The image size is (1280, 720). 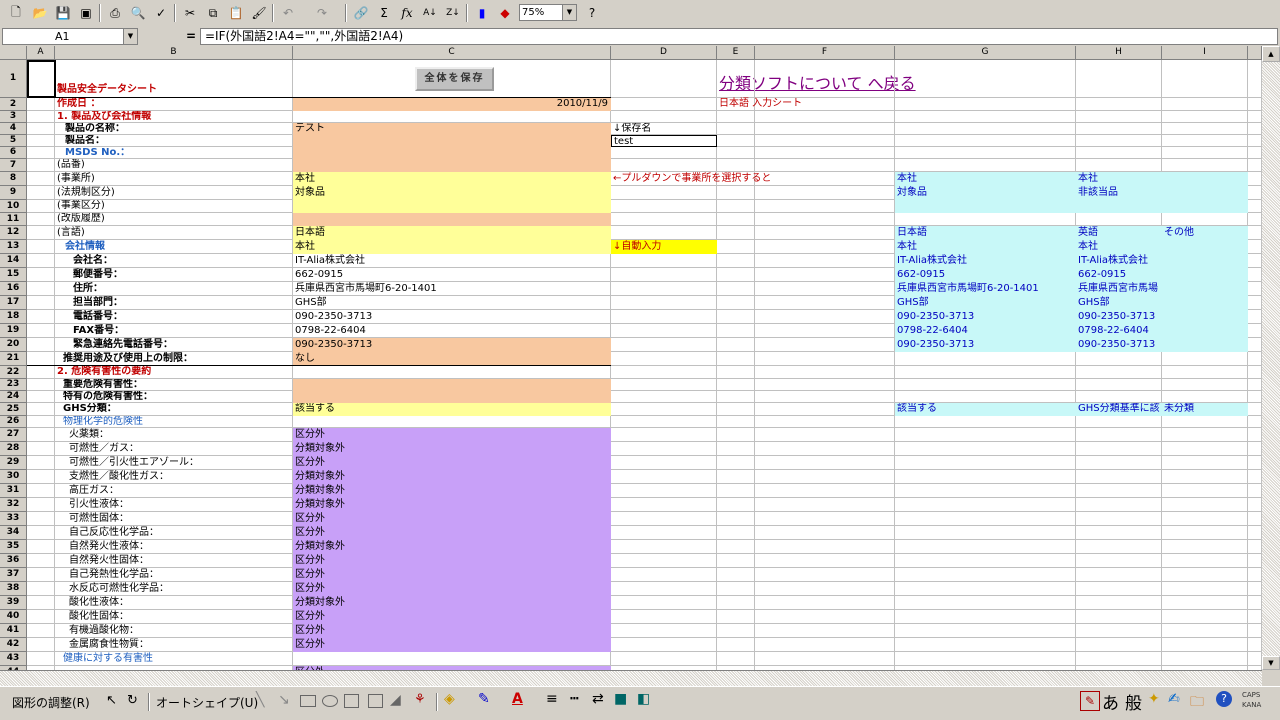 I want to click on row-label: 会社名：, so click(x=174, y=261).